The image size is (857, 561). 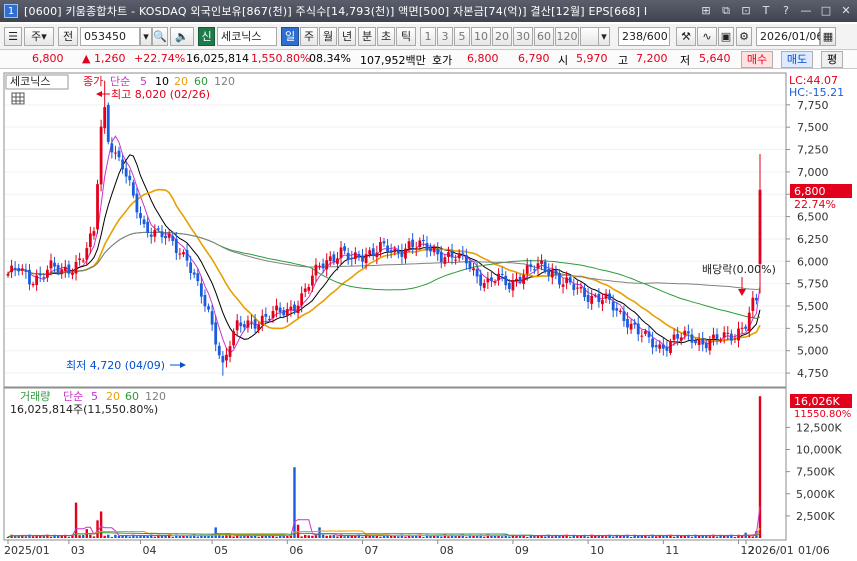 What do you see at coordinates (746, 10) in the screenshot?
I see `lock-icon: ⊡` at bounding box center [746, 10].